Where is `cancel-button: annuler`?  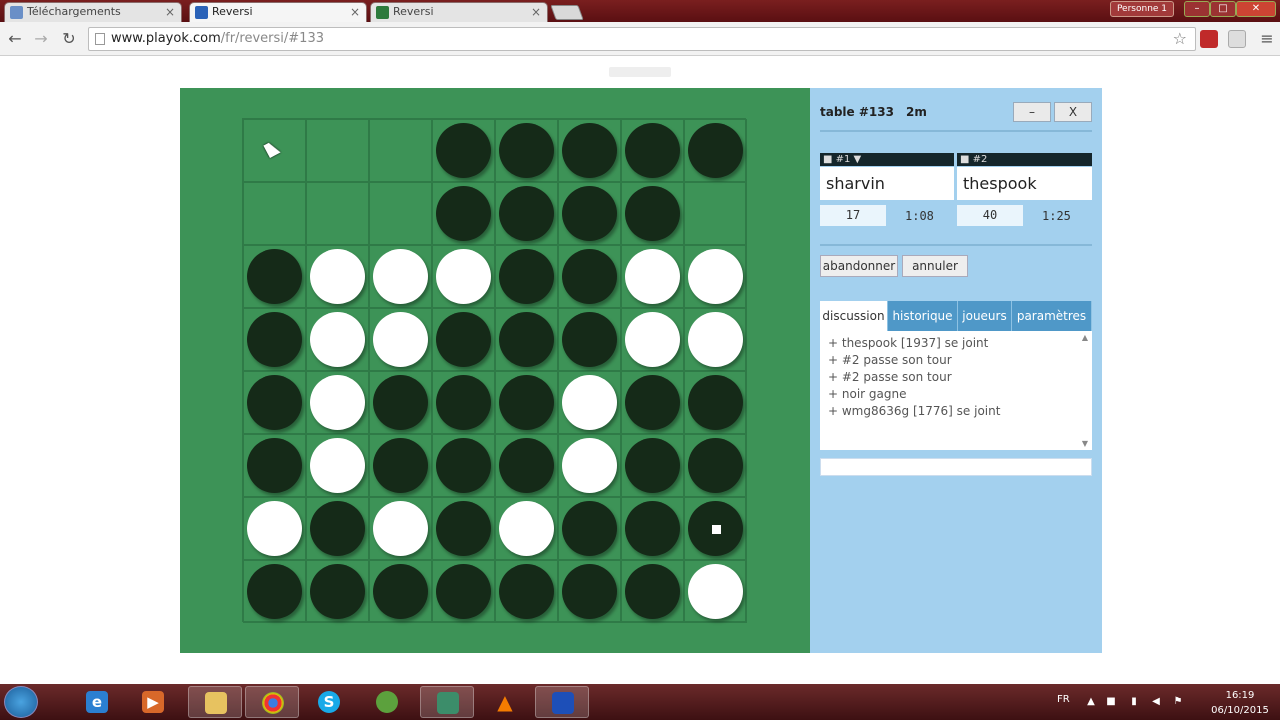 cancel-button: annuler is located at coordinates (935, 266).